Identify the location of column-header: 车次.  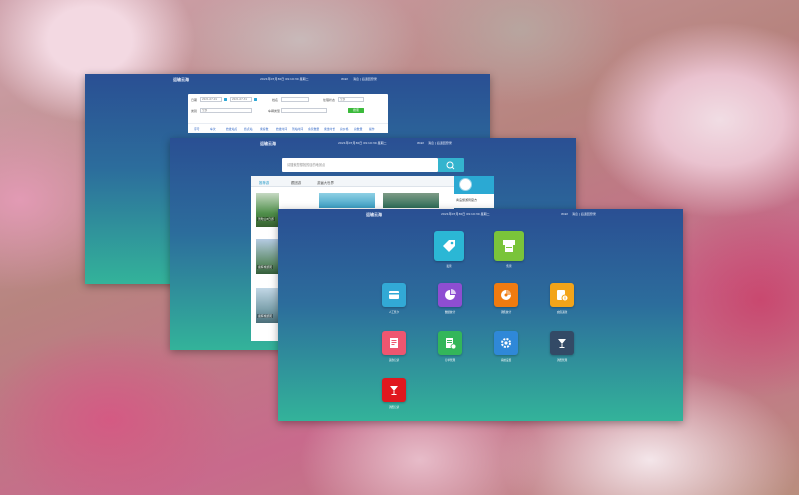
(213, 129).